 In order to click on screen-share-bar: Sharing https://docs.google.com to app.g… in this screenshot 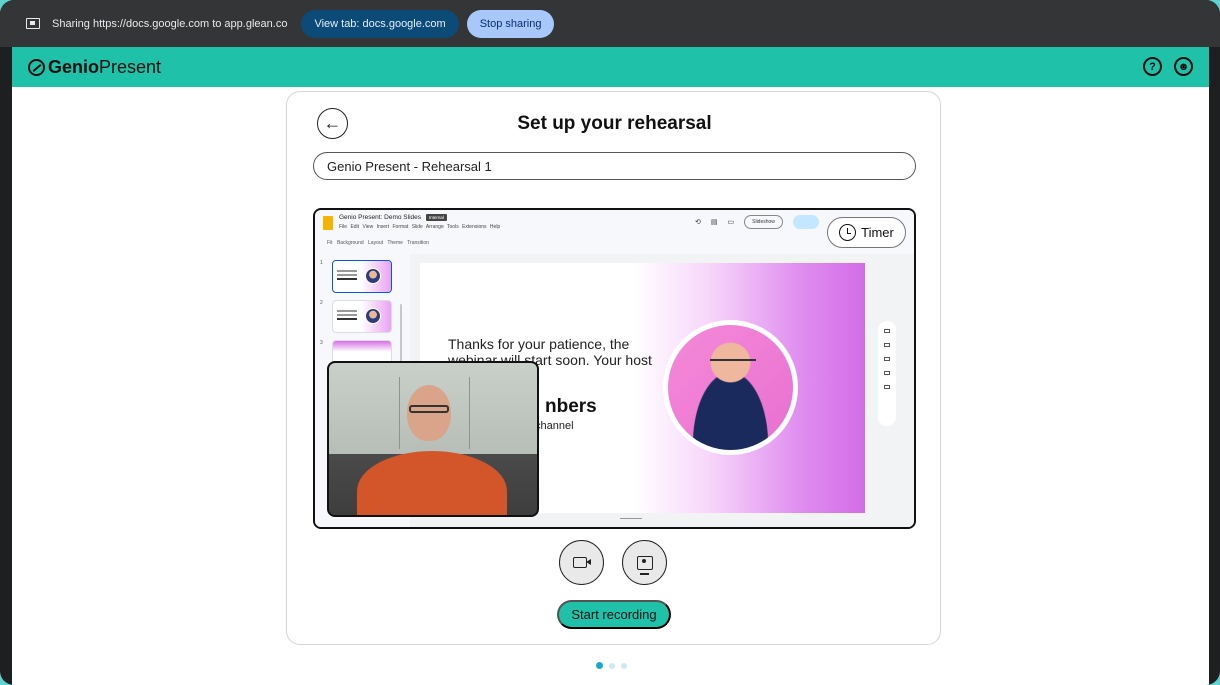, I will do `click(610, 23)`.